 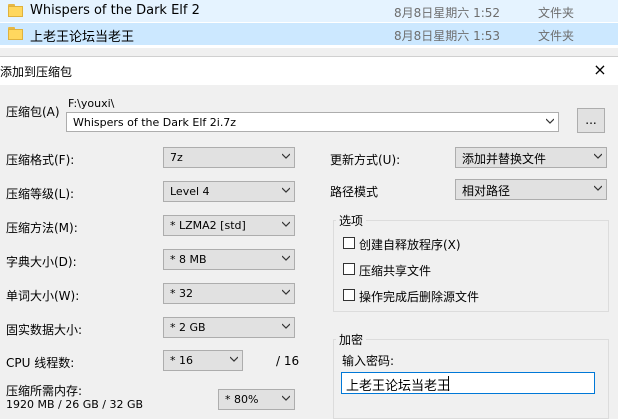 What do you see at coordinates (351, 220) in the screenshot?
I see `options-title: 选项` at bounding box center [351, 220].